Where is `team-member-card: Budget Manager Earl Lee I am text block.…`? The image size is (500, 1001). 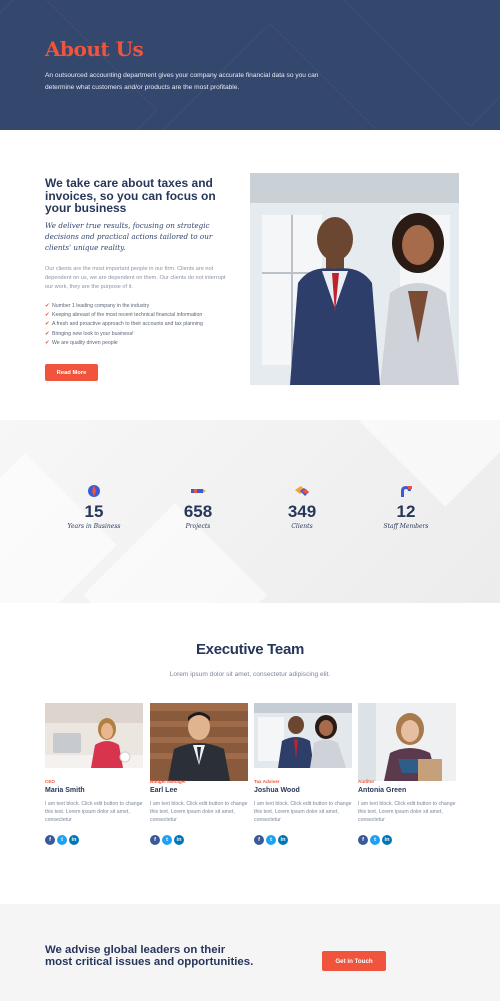 team-member-card: Budget Manager Earl Lee I am text block.… is located at coordinates (199, 774).